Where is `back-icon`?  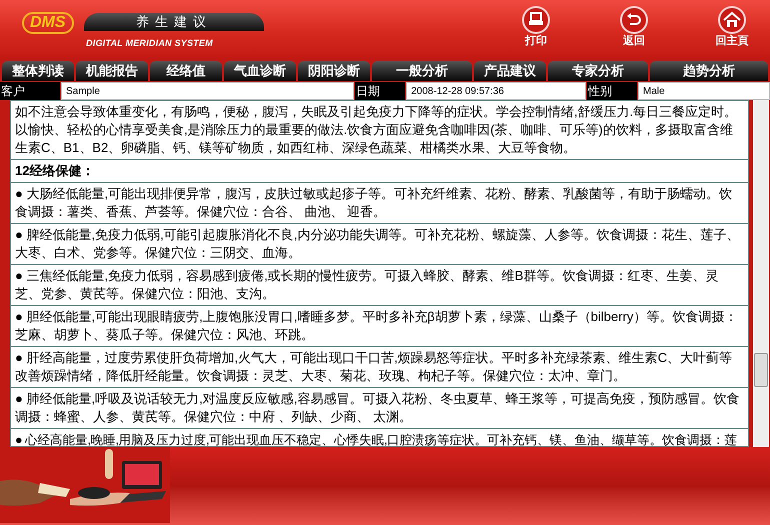 back-icon is located at coordinates (634, 20).